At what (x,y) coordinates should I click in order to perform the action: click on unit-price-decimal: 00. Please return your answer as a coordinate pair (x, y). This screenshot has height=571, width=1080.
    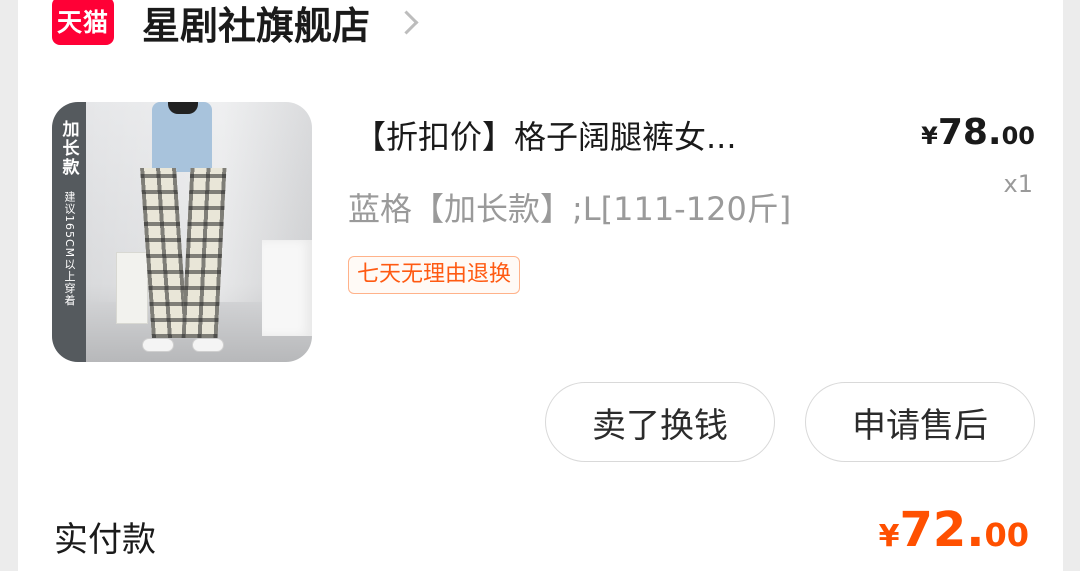
    Looking at the image, I should click on (1018, 136).